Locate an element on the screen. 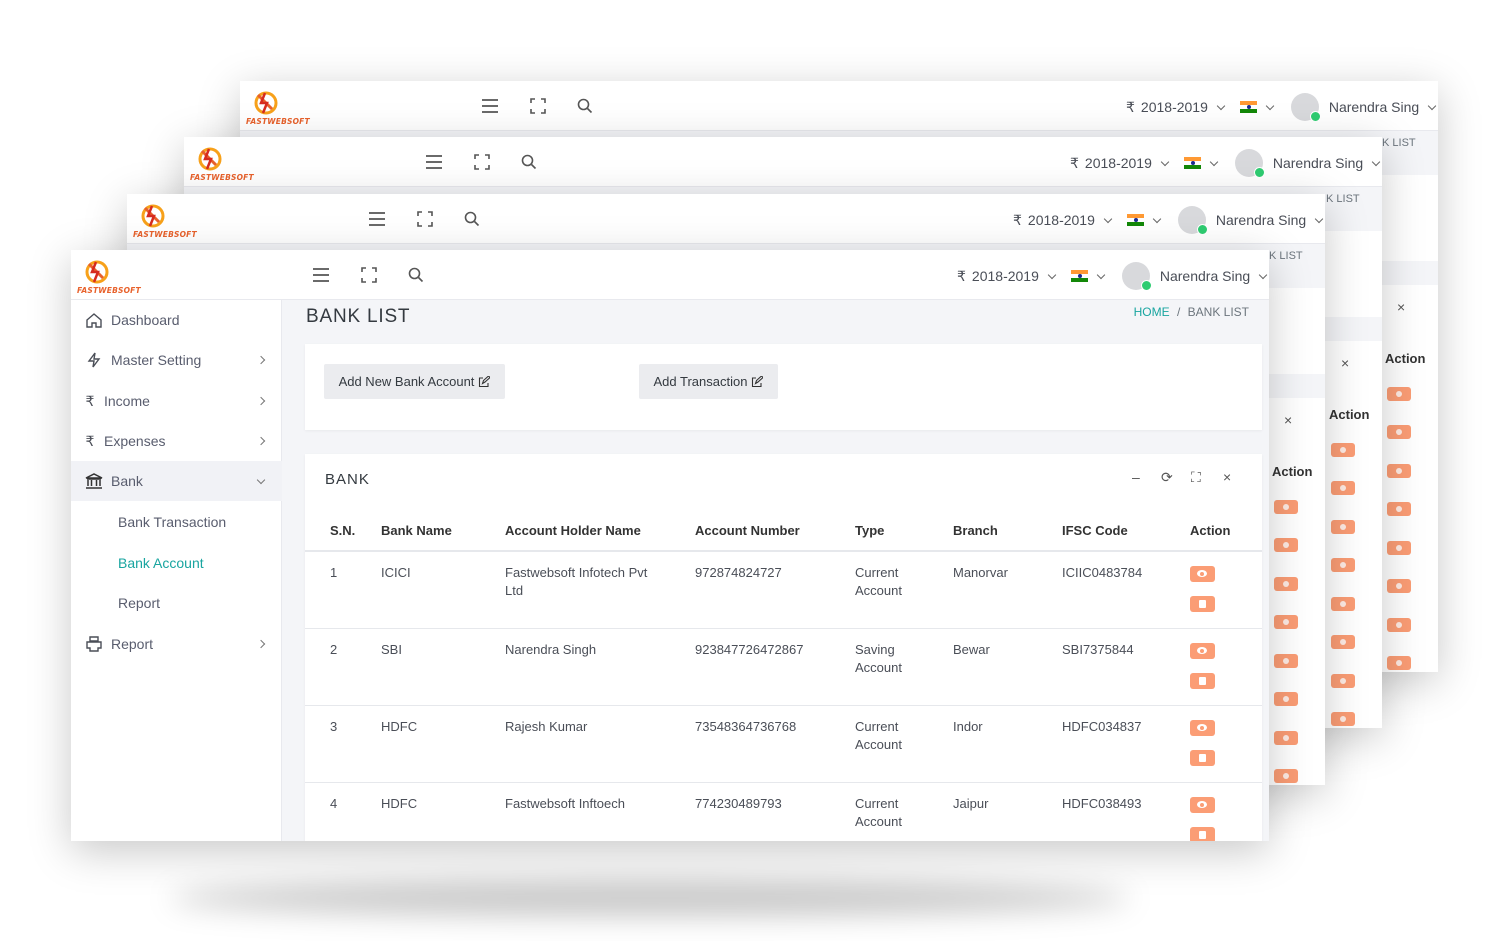 The image size is (1505, 941). refresh-icon: ⟳ is located at coordinates (1167, 477).